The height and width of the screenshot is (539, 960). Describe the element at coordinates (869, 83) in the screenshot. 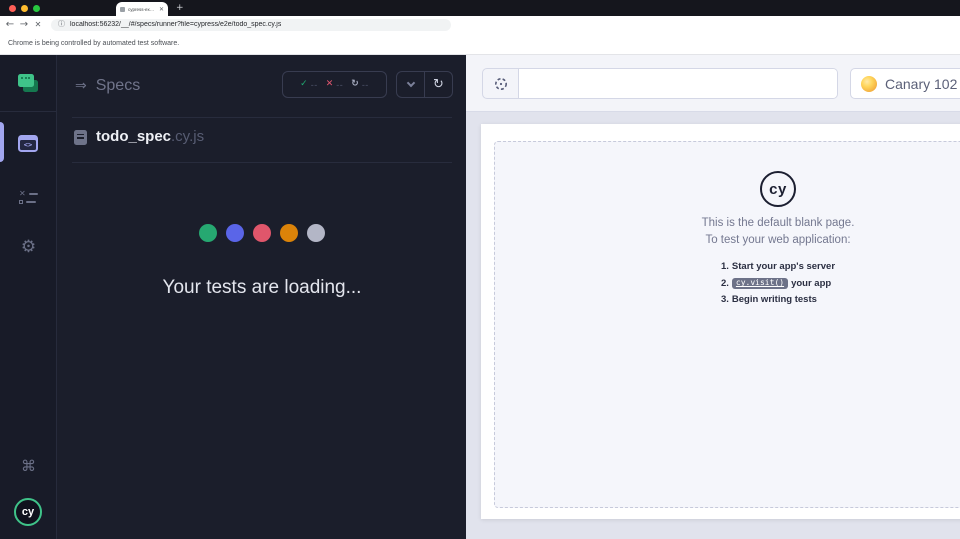

I see `chrome-canary-icon` at that location.